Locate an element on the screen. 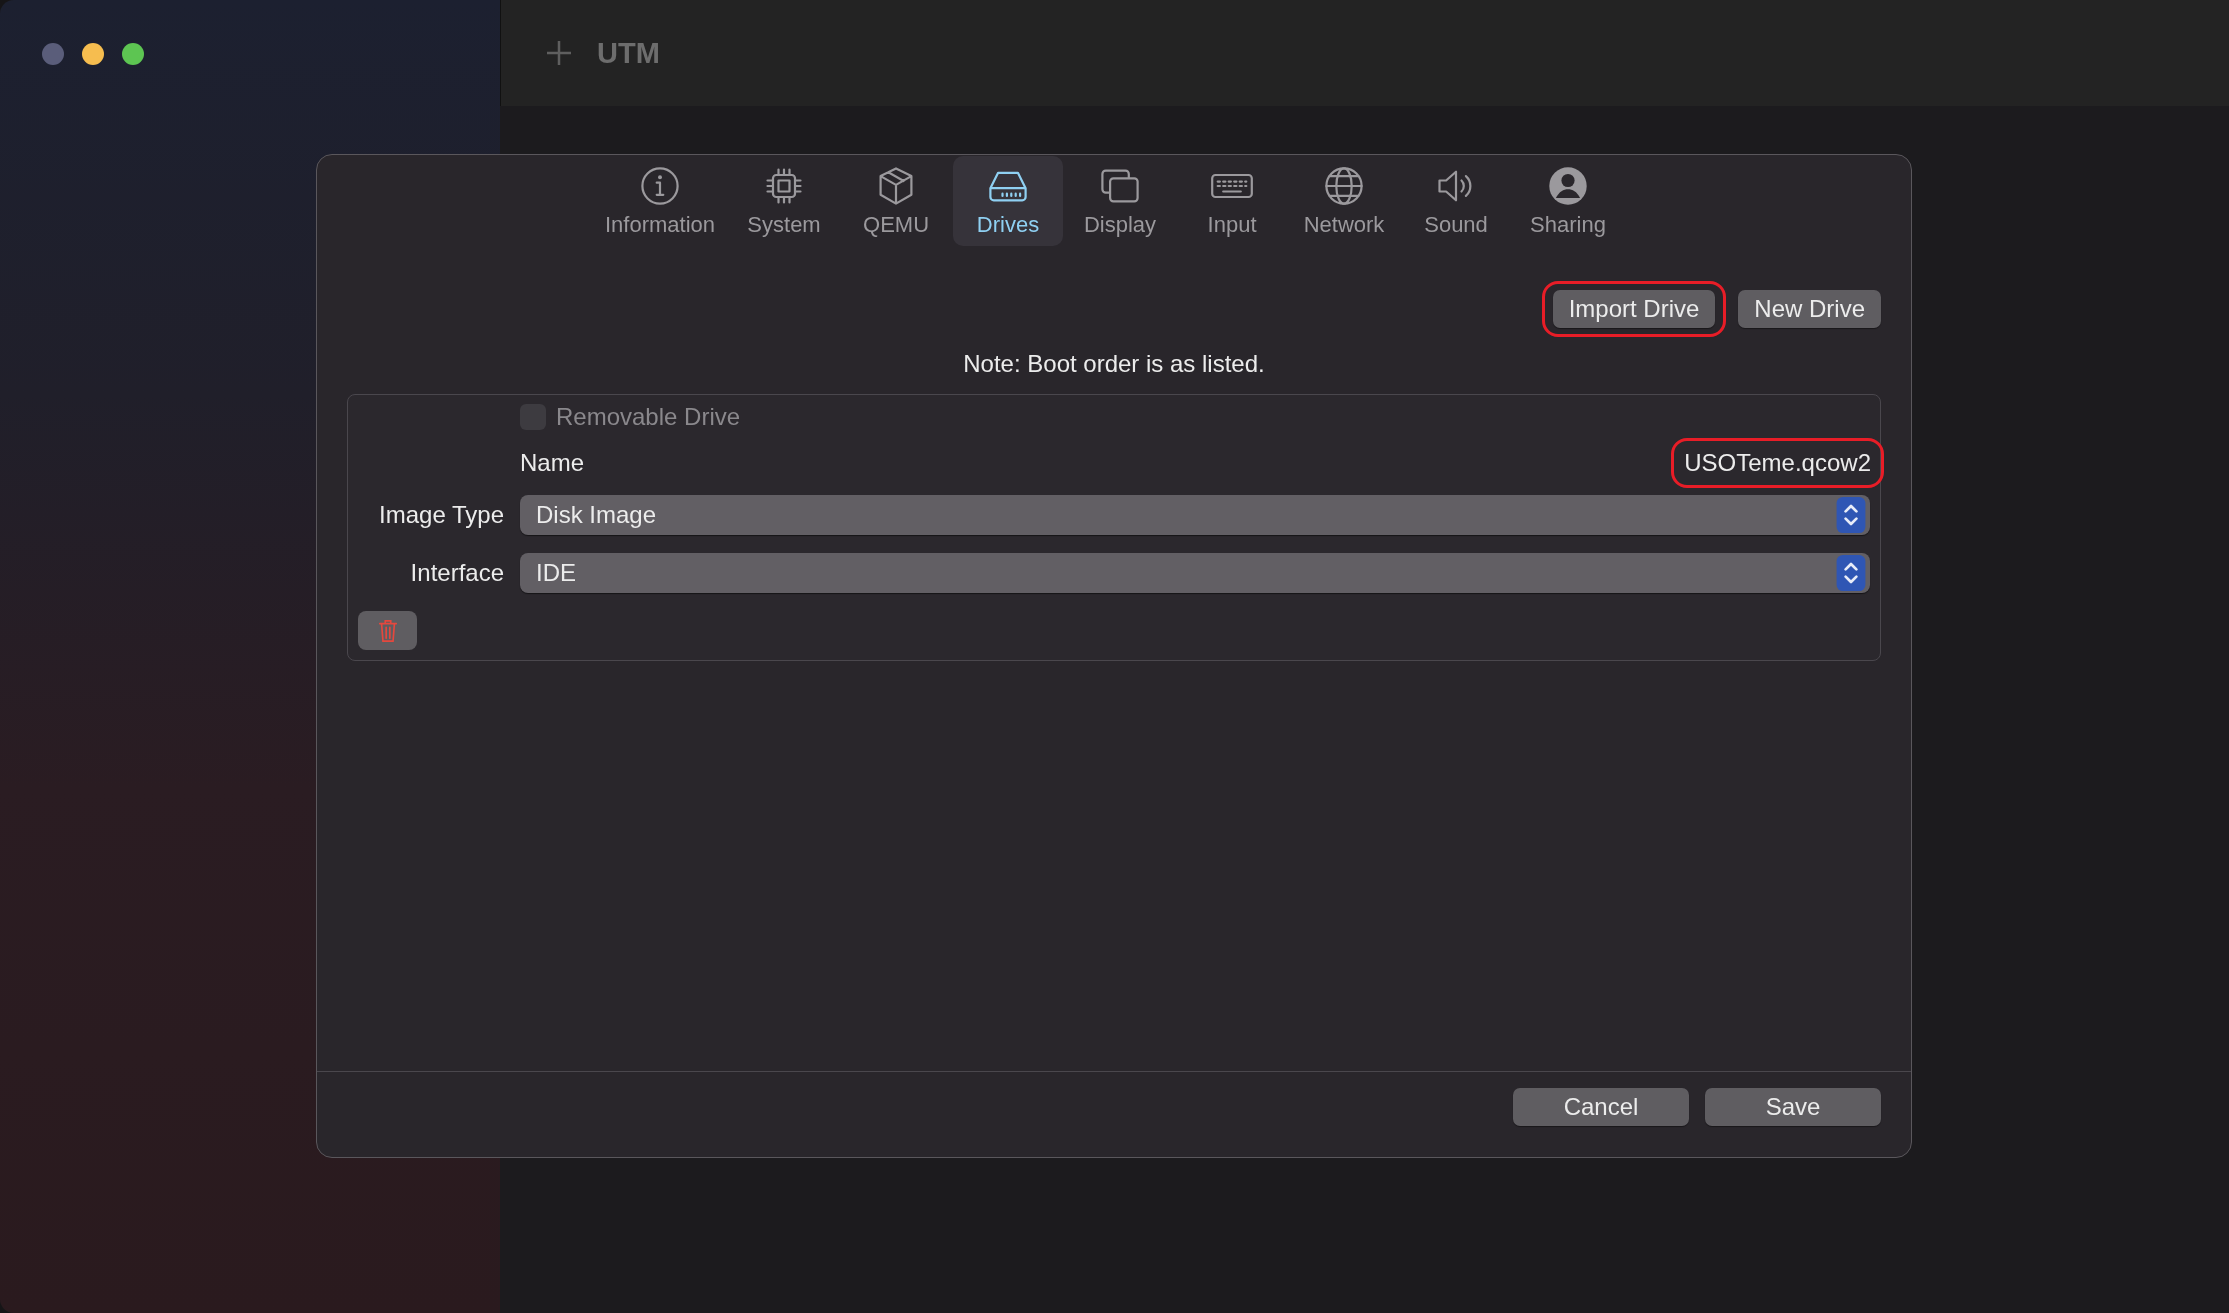  zoom-button is located at coordinates (133, 54).